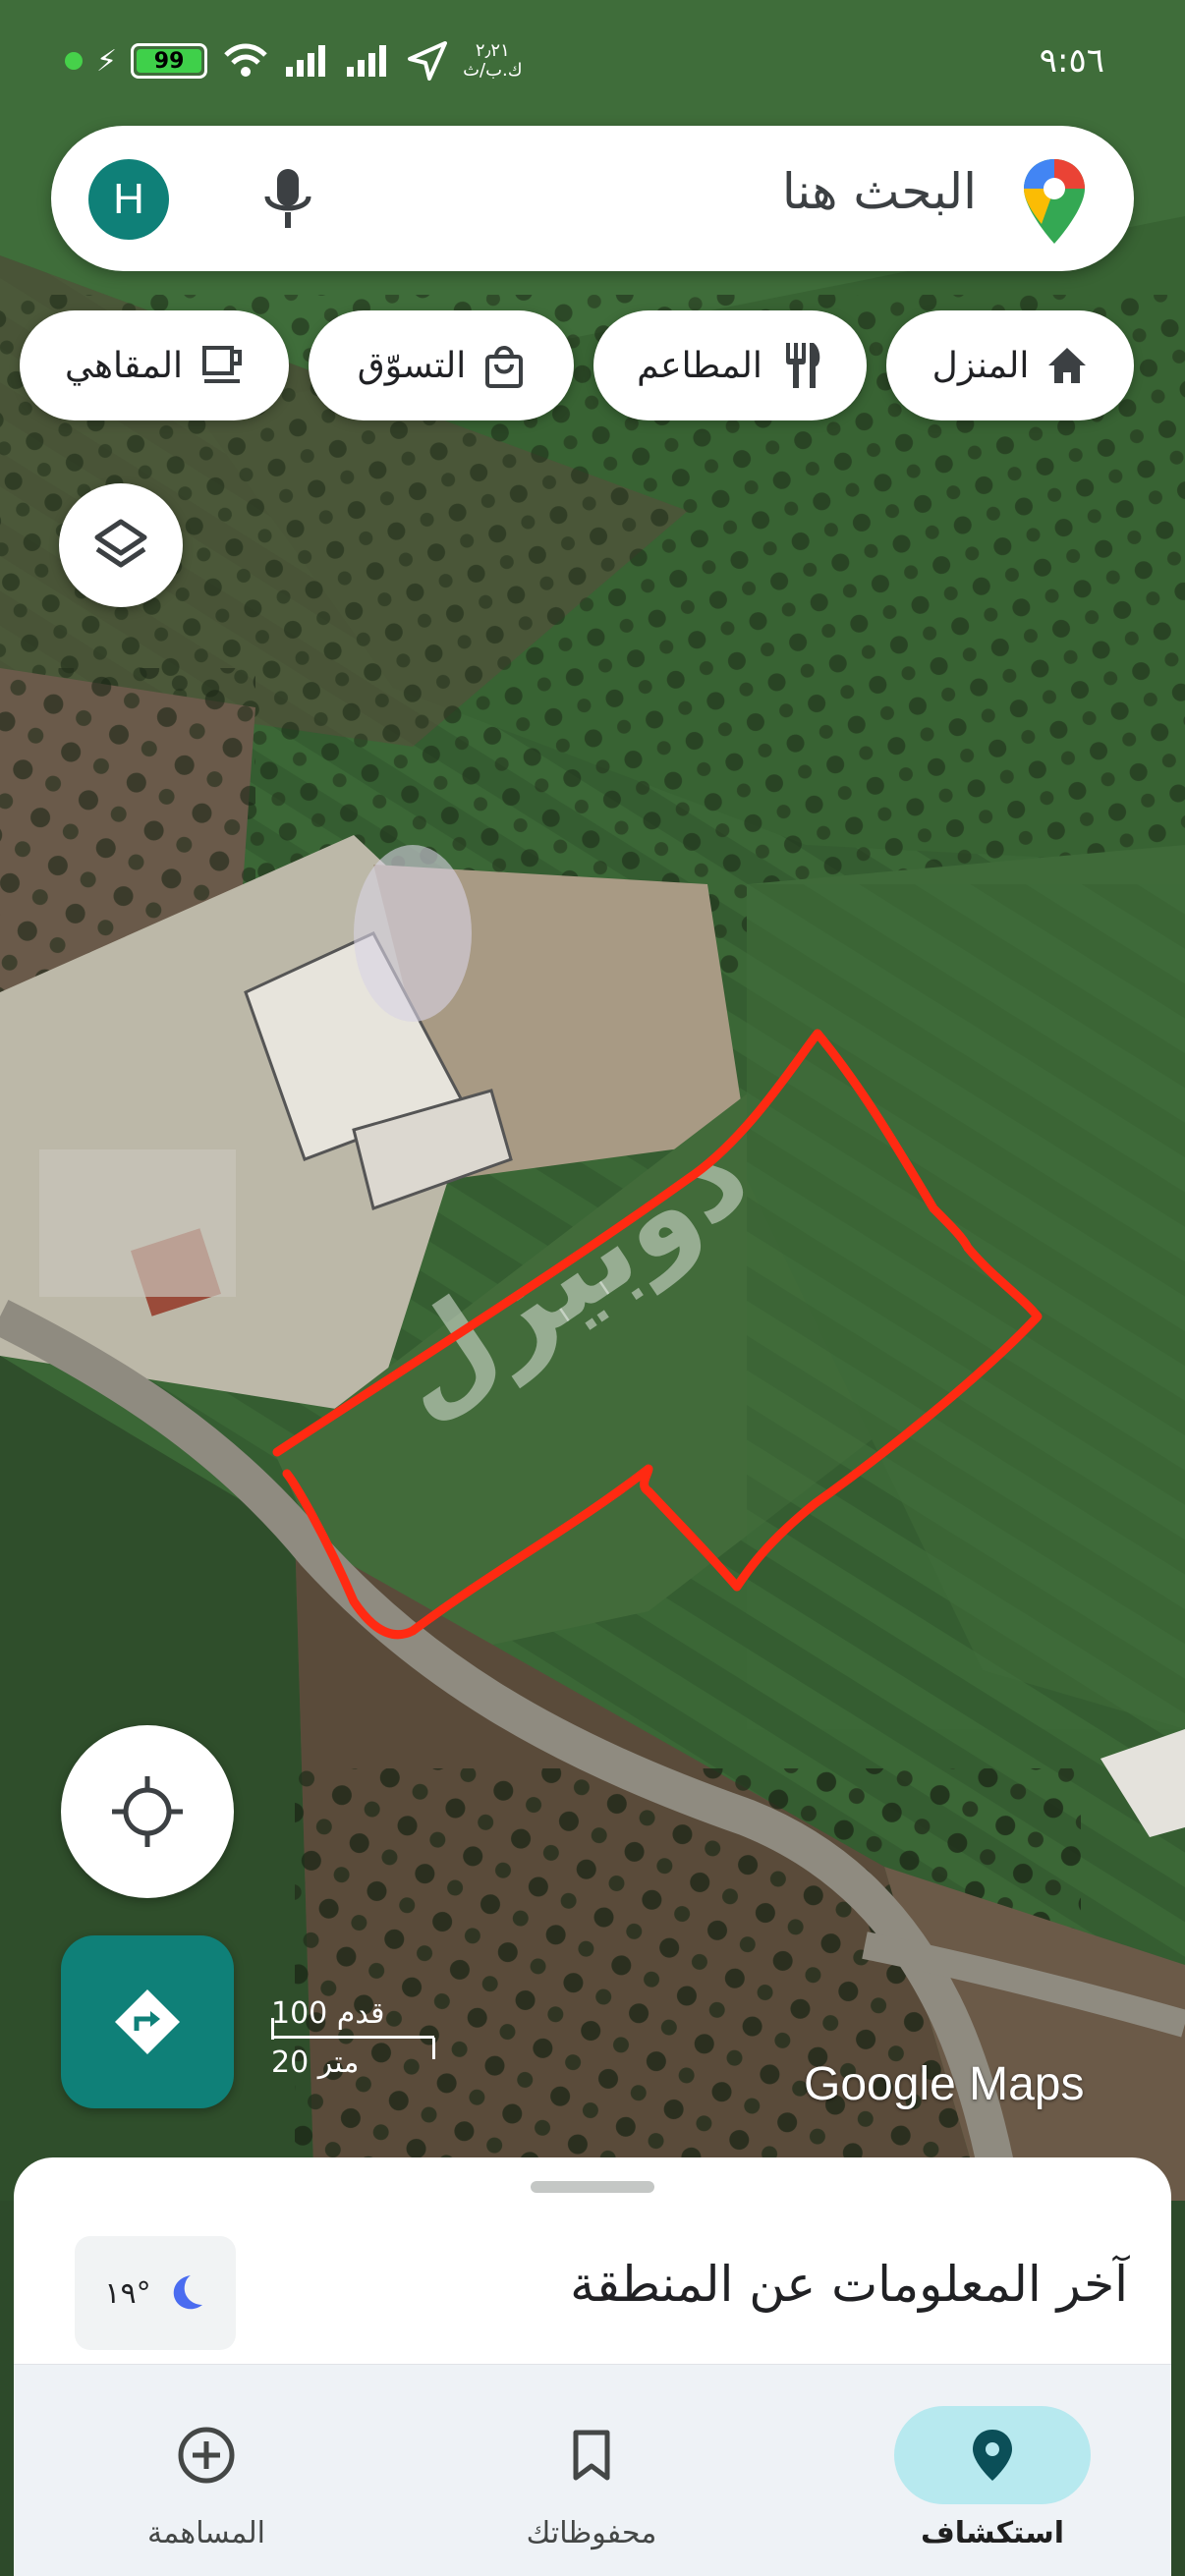 The width and height of the screenshot is (1185, 2576). Describe the element at coordinates (412, 365) in the screenshot. I see `chip-shopping-label: التسوّق` at that location.